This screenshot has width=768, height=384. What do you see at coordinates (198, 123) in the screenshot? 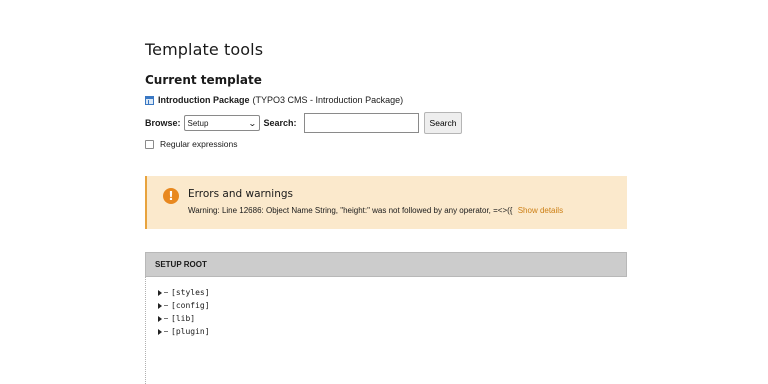
I see `browse-select-value: Setup` at bounding box center [198, 123].